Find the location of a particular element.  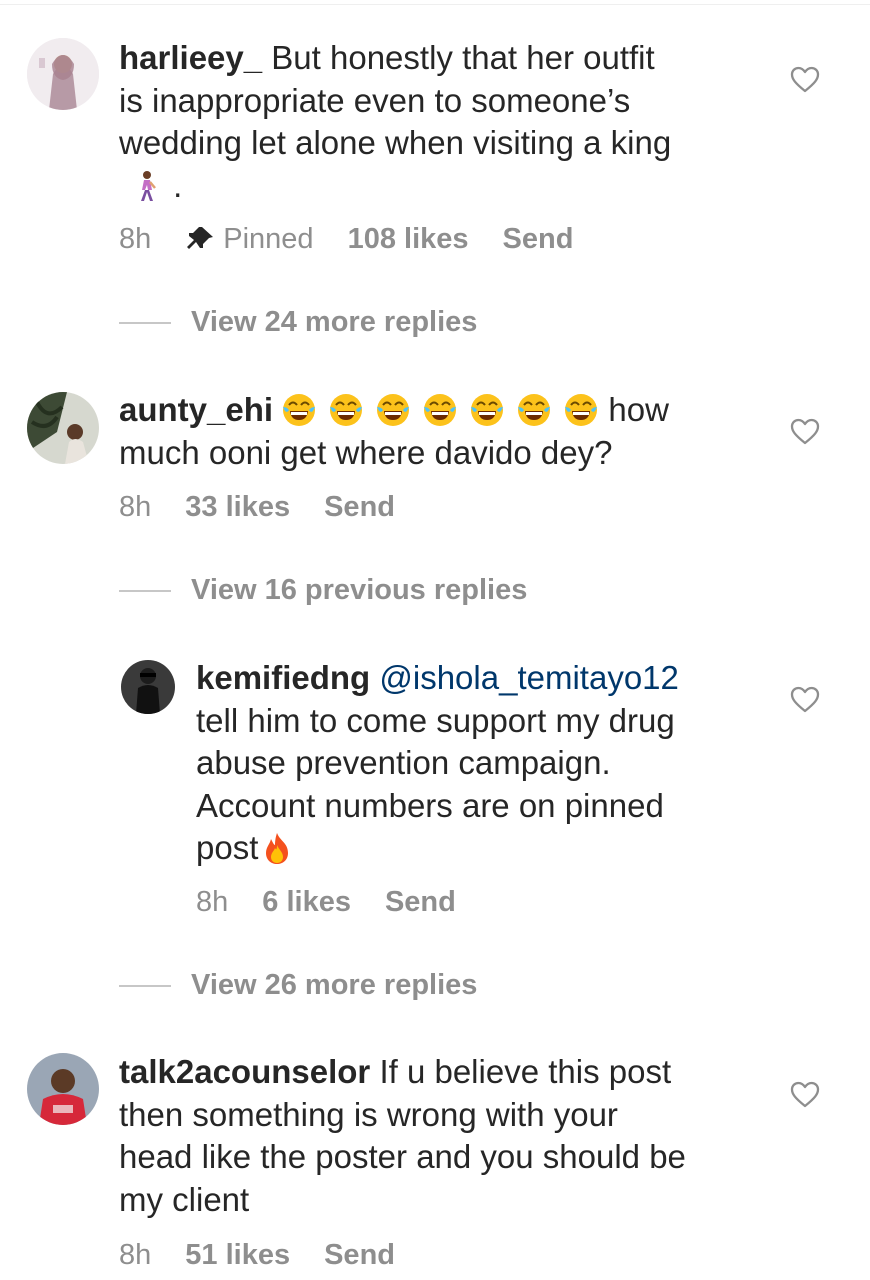

comment-meta: 8h Pinned 108 likes Send is located at coordinates (363, 239).